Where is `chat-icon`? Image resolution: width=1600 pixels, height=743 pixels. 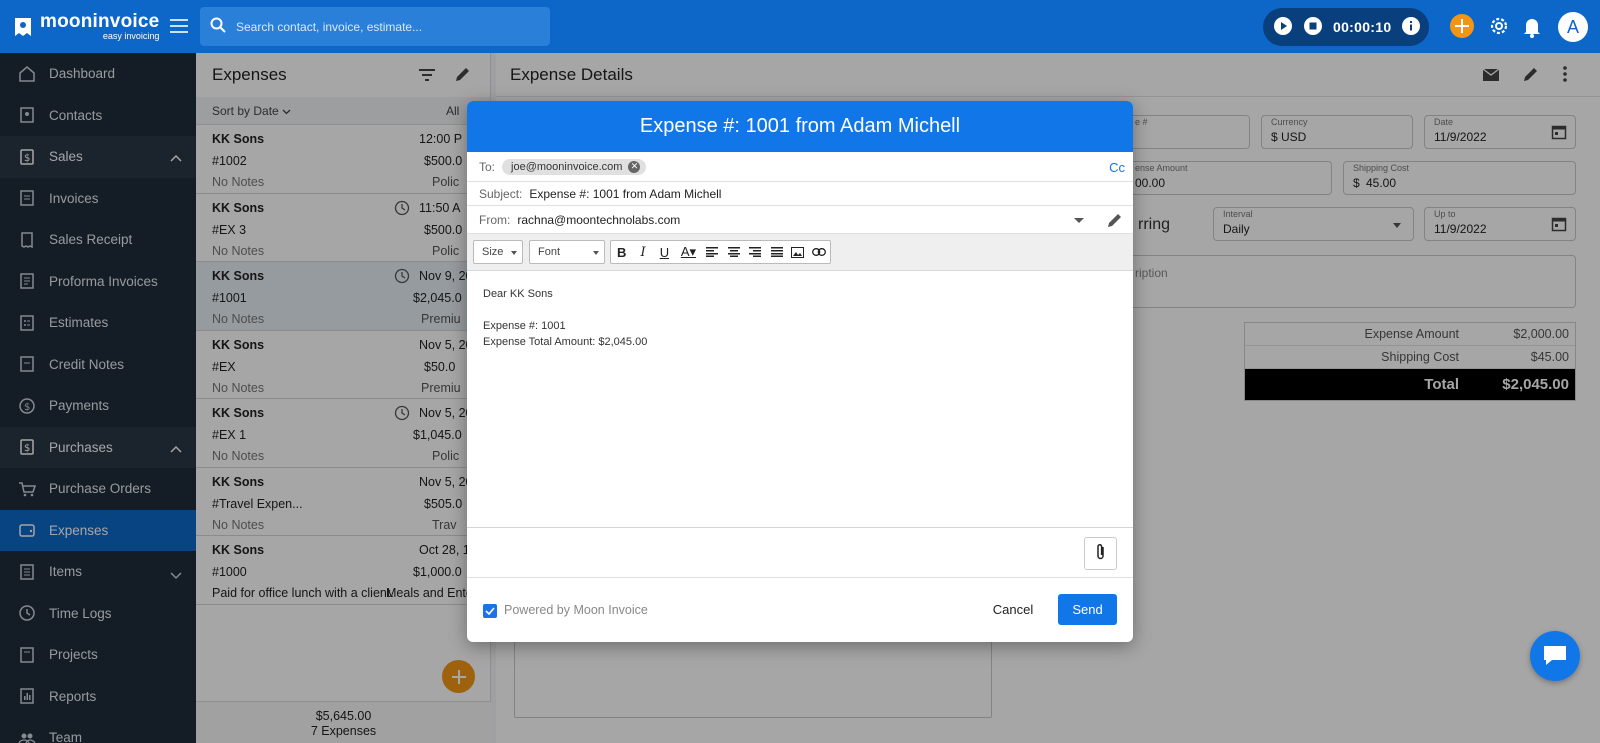 chat-icon is located at coordinates (1555, 656).